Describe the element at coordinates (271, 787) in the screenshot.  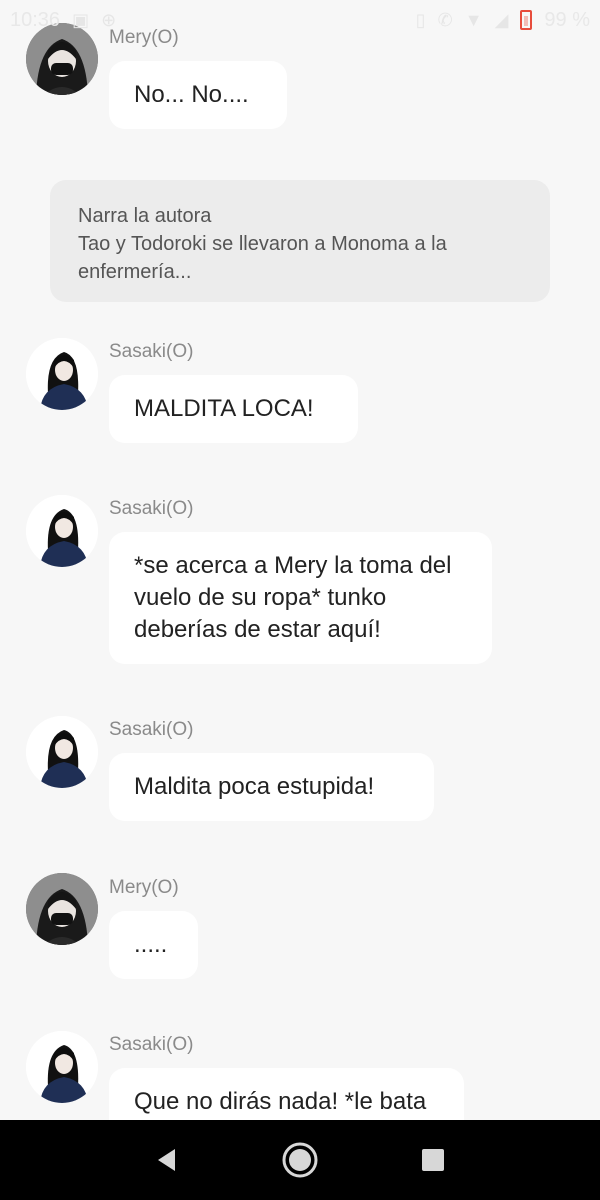
I see `message-bubble: Maldita poca estupida!` at that location.